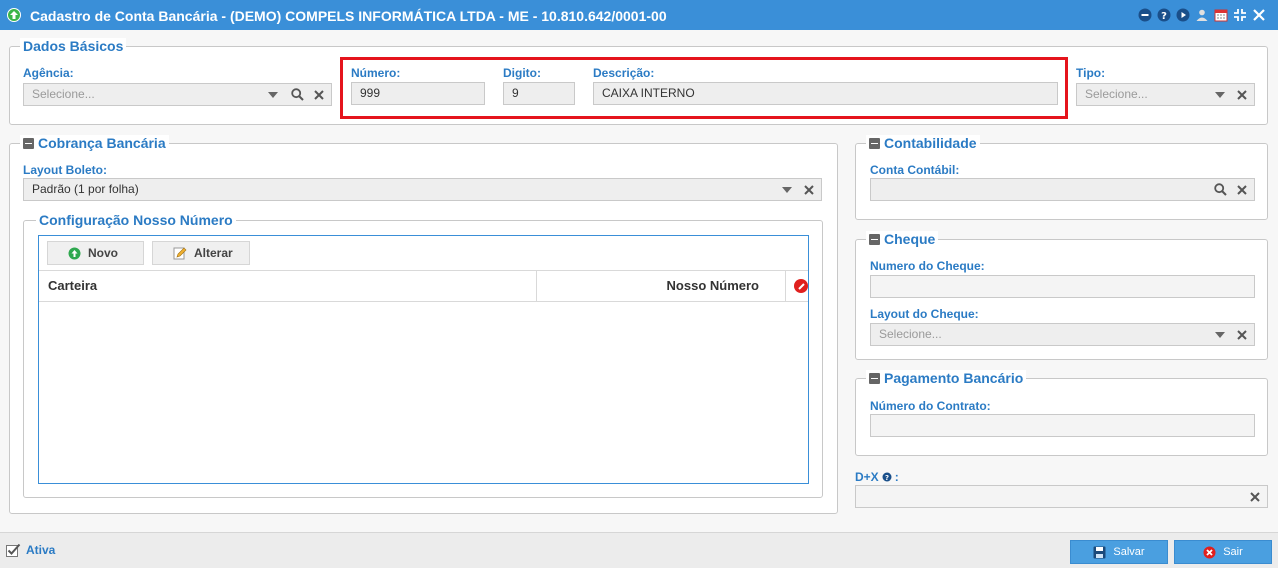  I want to click on config-nosso-numero-legend: Configuração Nosso Número, so click(136, 220).